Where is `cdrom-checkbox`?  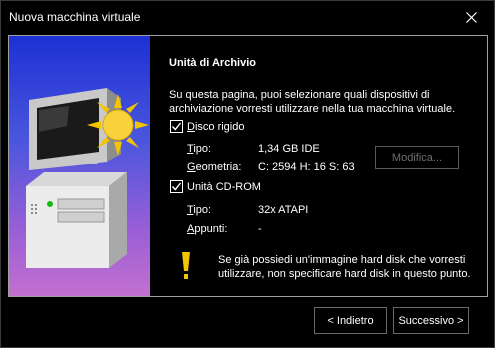
cdrom-checkbox is located at coordinates (176, 186).